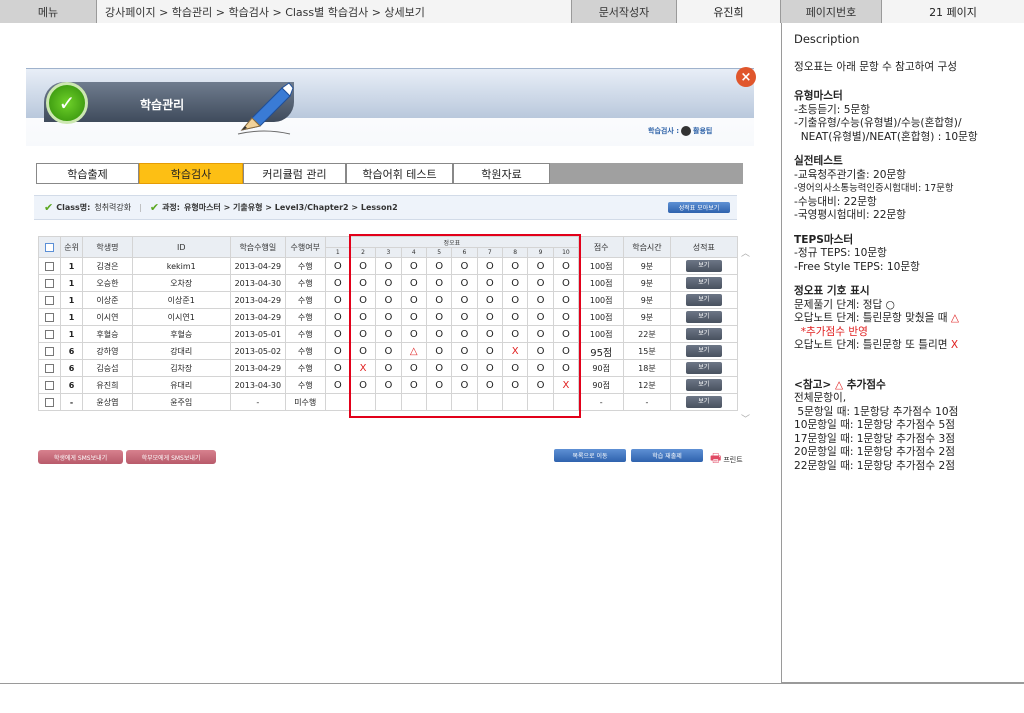 The image size is (1024, 713). What do you see at coordinates (49, 207) in the screenshot?
I see `check-icon: ✔` at bounding box center [49, 207].